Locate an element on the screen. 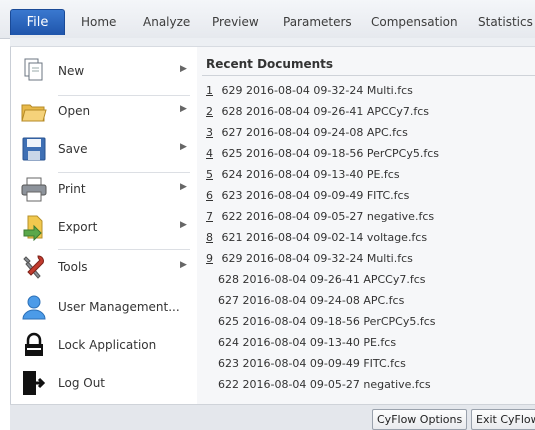 The image size is (535, 430). cyflow-options-button: CyFlow Options is located at coordinates (420, 419).